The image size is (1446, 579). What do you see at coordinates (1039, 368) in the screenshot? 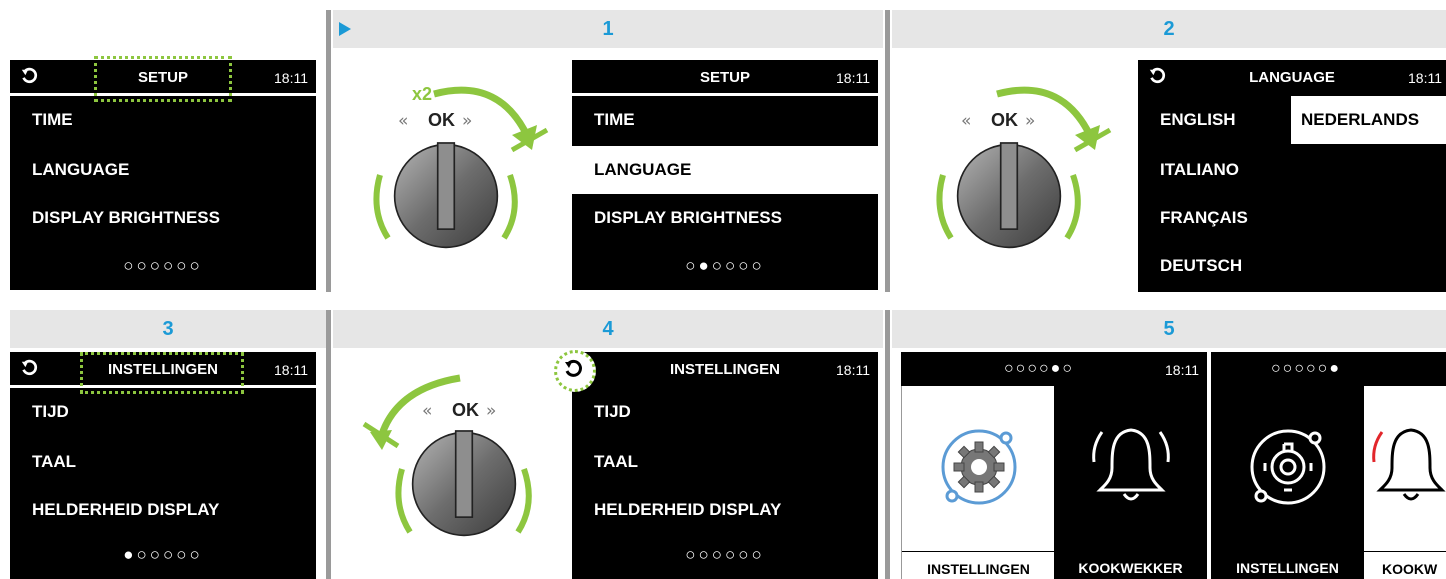
I see `page-dots: ○○○○●○` at bounding box center [1039, 368].